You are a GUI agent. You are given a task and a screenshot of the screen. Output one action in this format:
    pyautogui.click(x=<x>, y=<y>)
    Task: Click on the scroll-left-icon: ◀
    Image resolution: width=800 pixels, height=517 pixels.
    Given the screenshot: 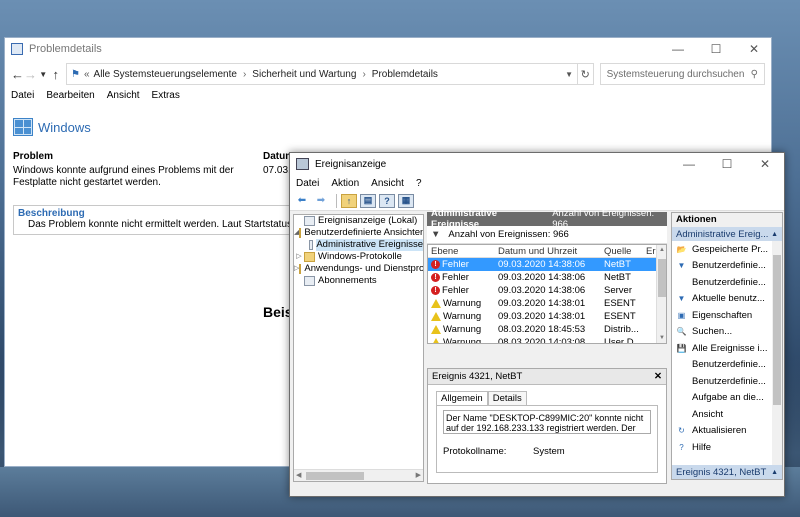 What is the action you would take?
    pyautogui.click(x=298, y=475)
    